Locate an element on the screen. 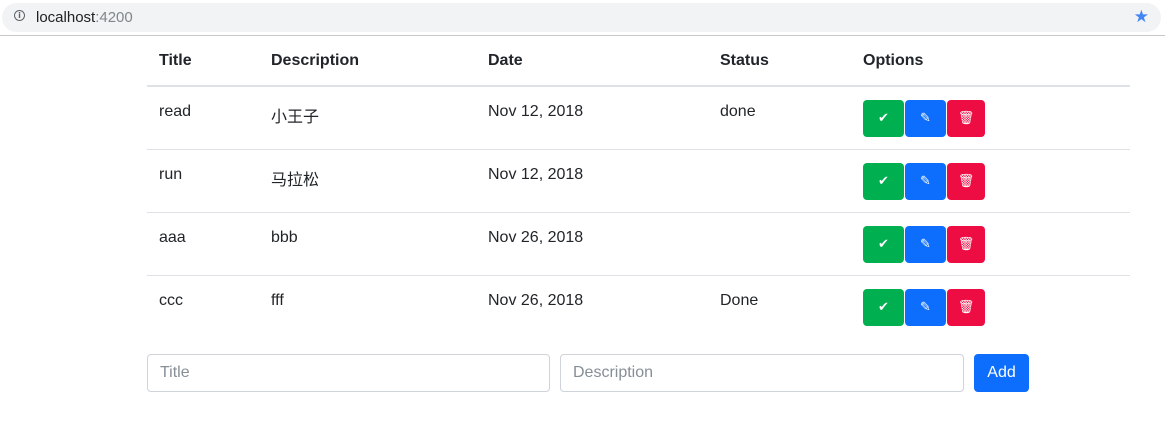 Image resolution: width=1165 pixels, height=439 pixels. browser-toolbar: i localhost:4200 ★ is located at coordinates (582, 18).